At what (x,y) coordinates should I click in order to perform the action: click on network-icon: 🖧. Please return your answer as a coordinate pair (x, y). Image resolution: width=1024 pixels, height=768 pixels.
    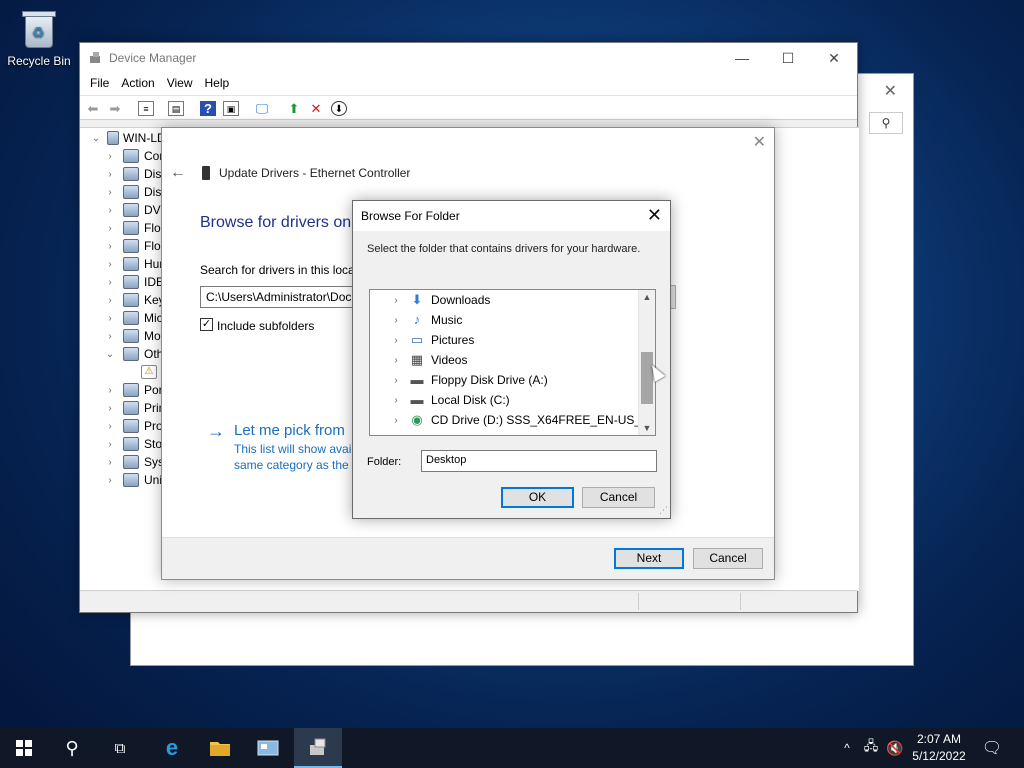
    Looking at the image, I should click on (871, 748).